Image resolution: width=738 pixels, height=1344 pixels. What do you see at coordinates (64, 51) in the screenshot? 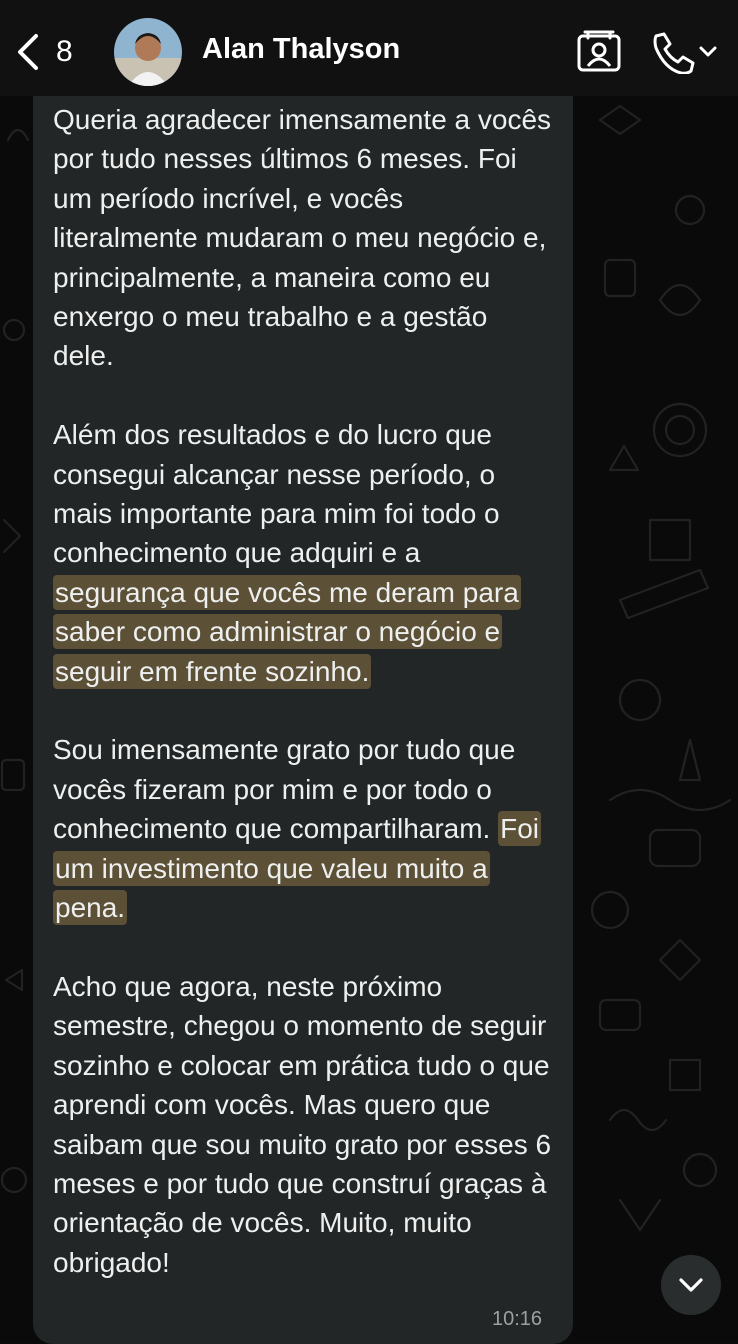
I see `unread-count: 8` at bounding box center [64, 51].